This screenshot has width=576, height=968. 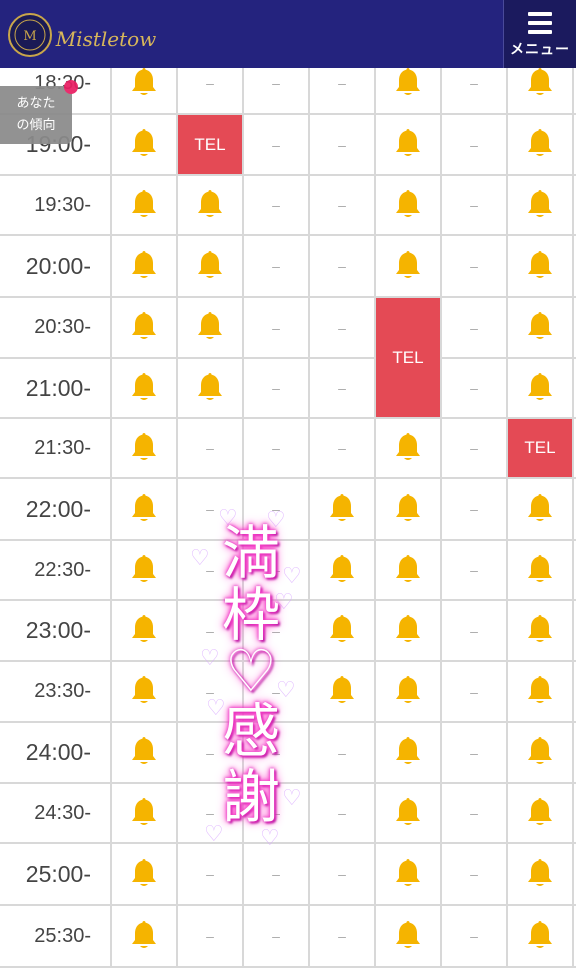 I want to click on schedule-row: 25:00- – – – –, so click(x=288, y=875).